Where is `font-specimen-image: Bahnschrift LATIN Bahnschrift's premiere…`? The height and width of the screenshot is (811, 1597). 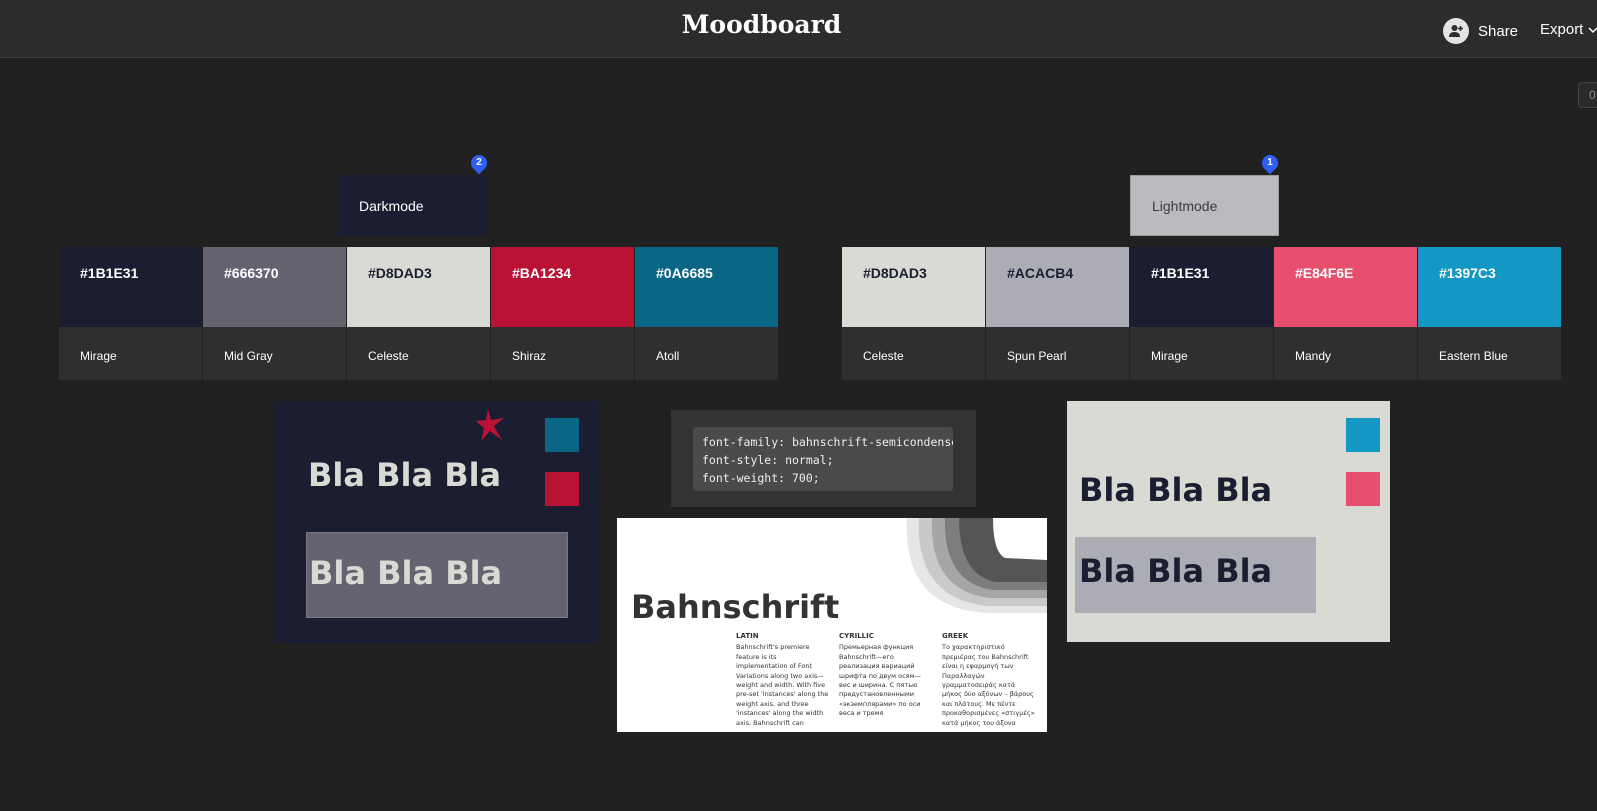 font-specimen-image: Bahnschrift LATIN Bahnschrift's premiere… is located at coordinates (832, 625).